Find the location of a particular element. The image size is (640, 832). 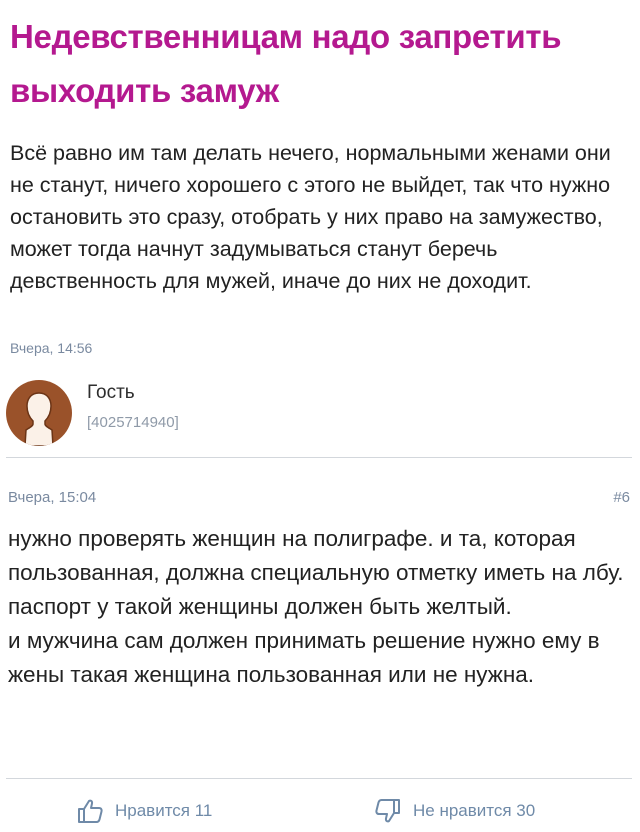

like-label: Нравится 11 is located at coordinates (164, 810).